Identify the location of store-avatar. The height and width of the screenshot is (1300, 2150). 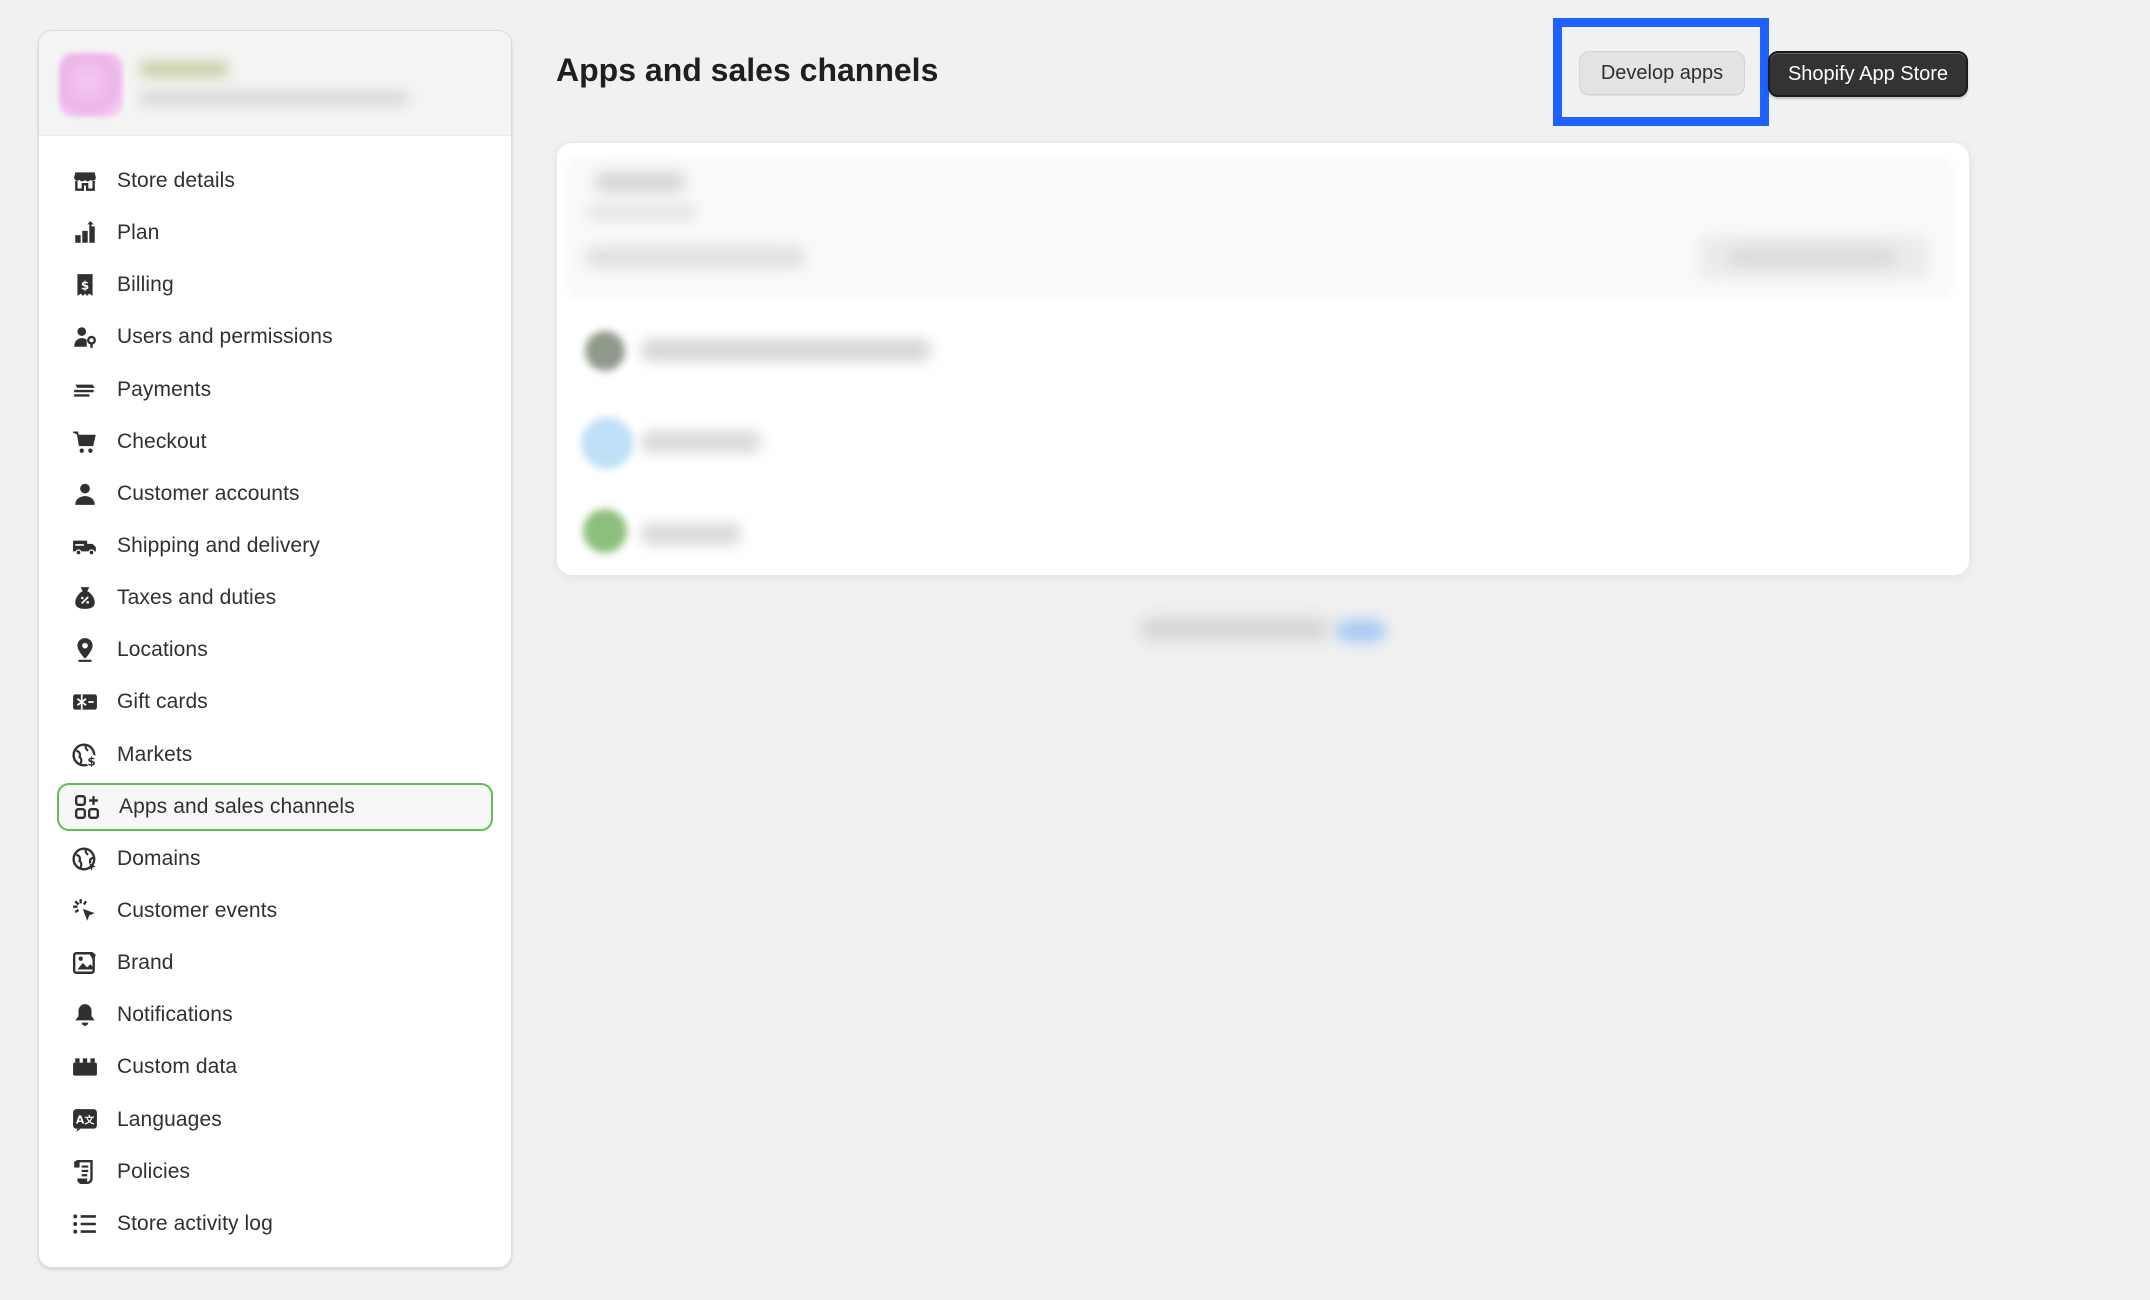
(91, 85).